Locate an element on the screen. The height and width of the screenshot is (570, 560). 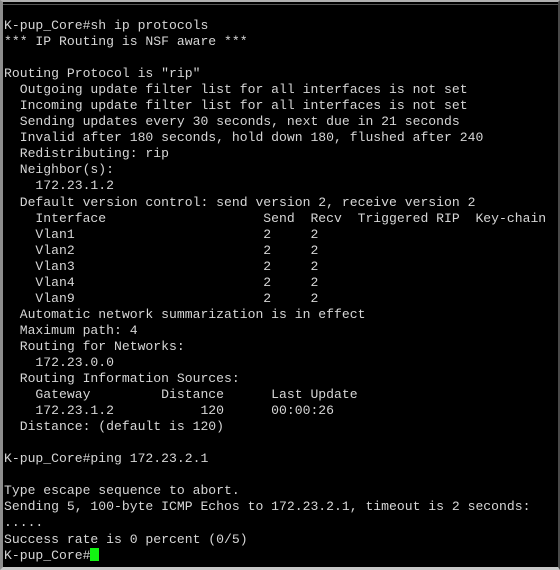
console-line: 172.23.1.2 120 00:00:26 is located at coordinates (169, 411).